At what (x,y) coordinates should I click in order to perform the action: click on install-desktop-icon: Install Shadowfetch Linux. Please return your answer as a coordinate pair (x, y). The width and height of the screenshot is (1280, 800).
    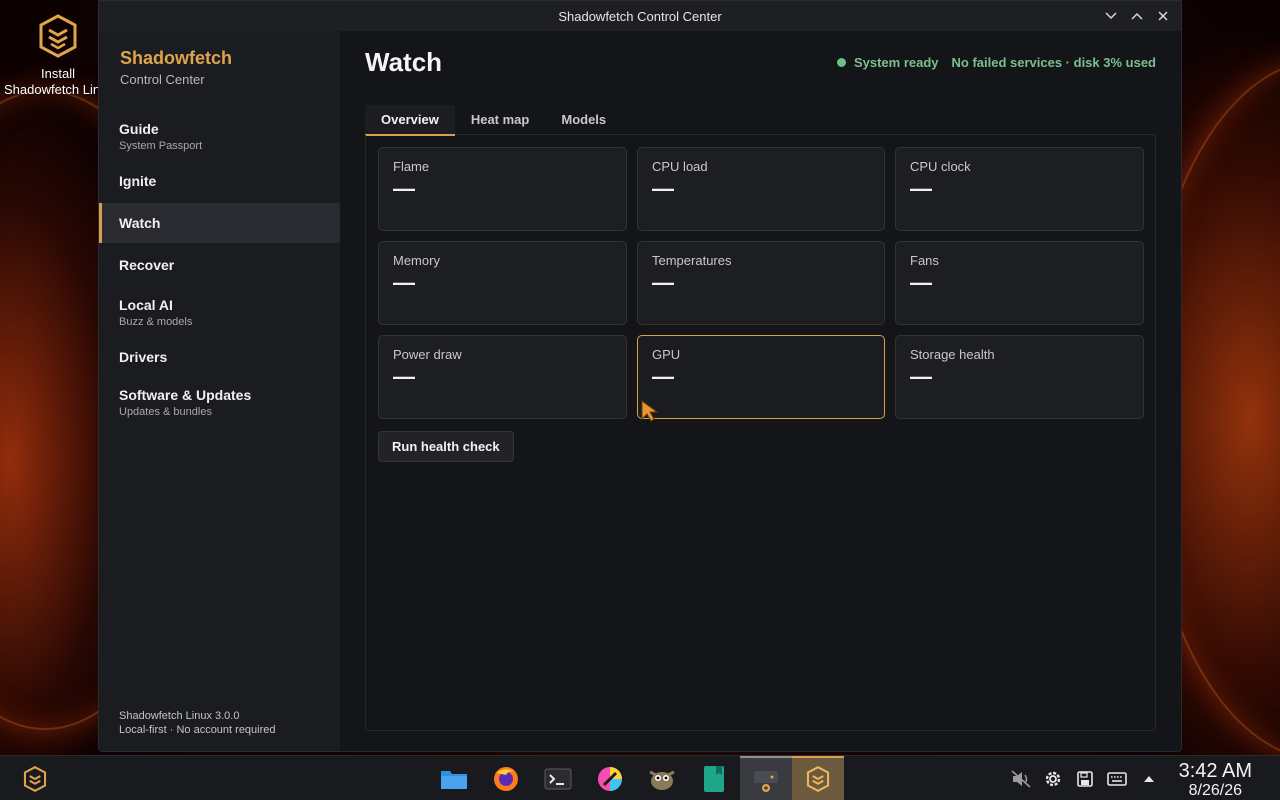
    Looking at the image, I should click on (58, 56).